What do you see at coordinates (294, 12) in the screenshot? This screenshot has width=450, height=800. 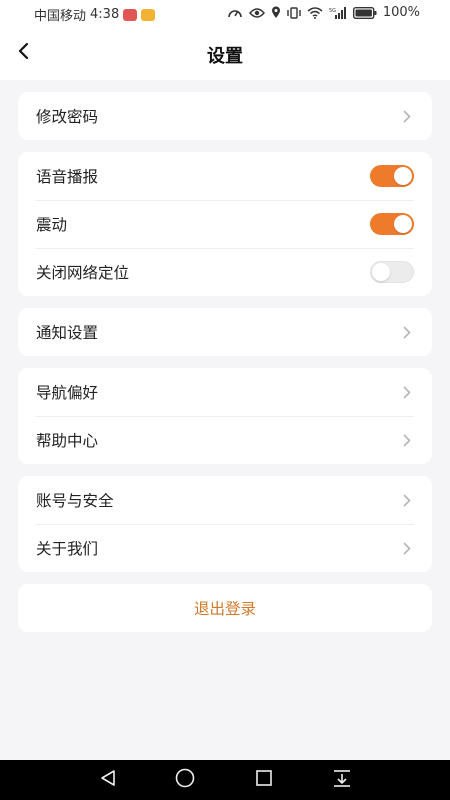 I see `vibrate-icon` at bounding box center [294, 12].